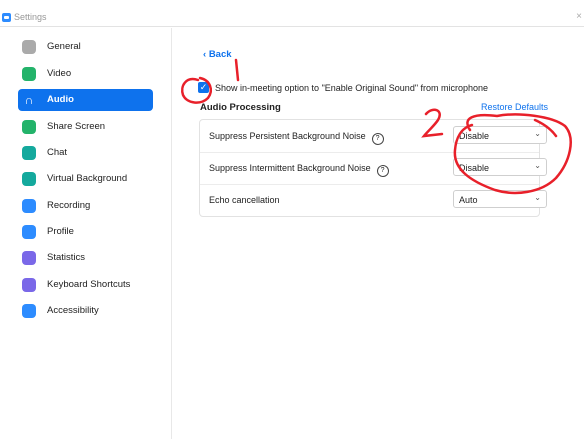  What do you see at coordinates (217, 54) in the screenshot?
I see `back-link: ‹ Back` at bounding box center [217, 54].